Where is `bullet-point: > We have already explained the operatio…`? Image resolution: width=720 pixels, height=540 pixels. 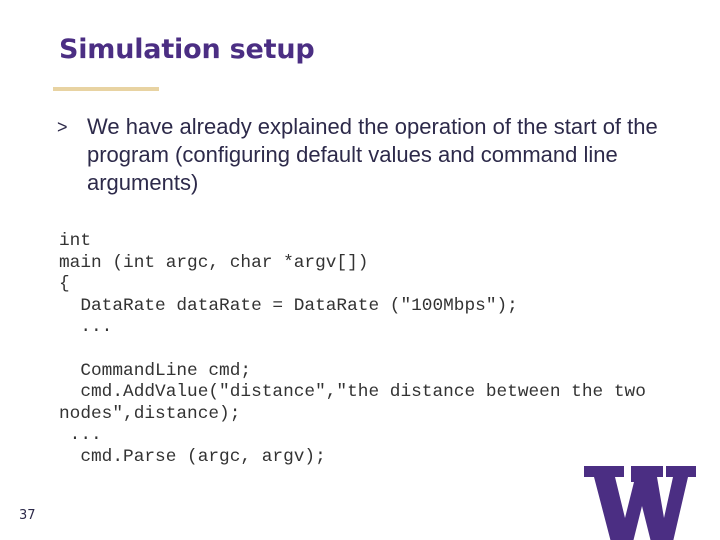 bullet-point: > We have already explained the operatio… is located at coordinates (367, 155).